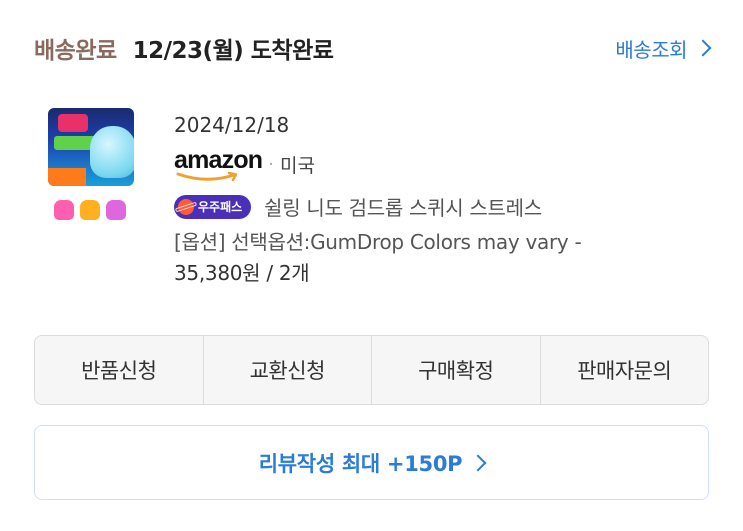 This screenshot has height=531, width=743. I want to click on seller-inquiry-button: 판매자문의, so click(625, 370).